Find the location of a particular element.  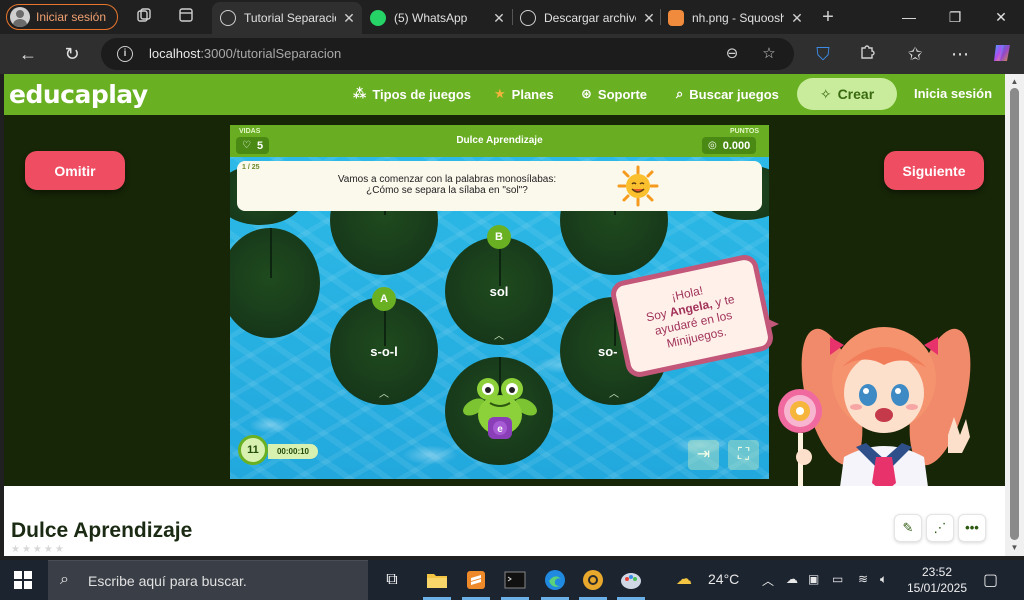

fullscreen-icon: ⛶ is located at coordinates (743, 455).